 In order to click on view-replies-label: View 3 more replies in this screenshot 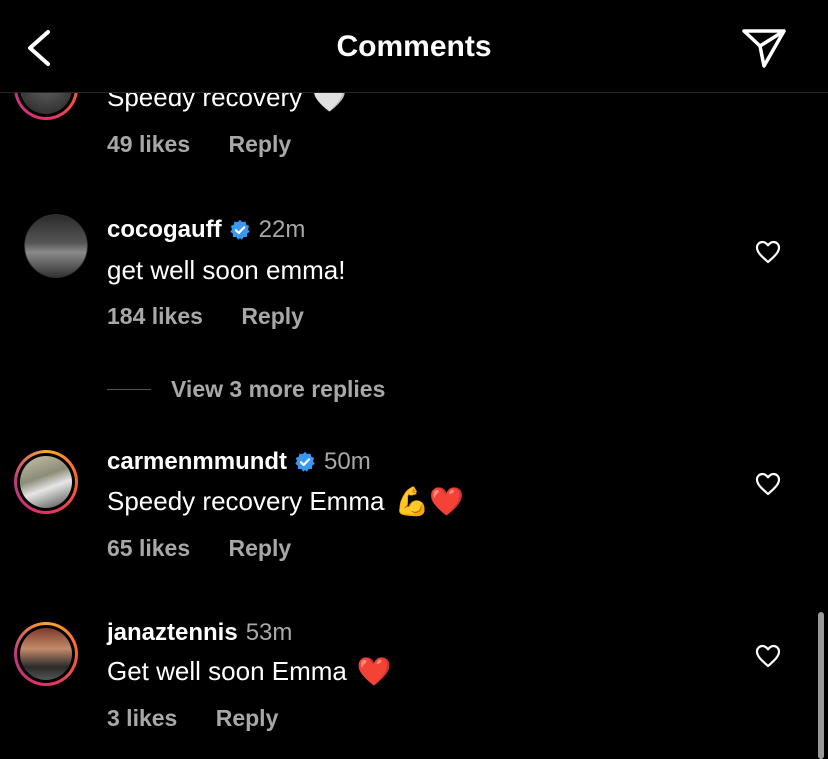, I will do `click(278, 389)`.